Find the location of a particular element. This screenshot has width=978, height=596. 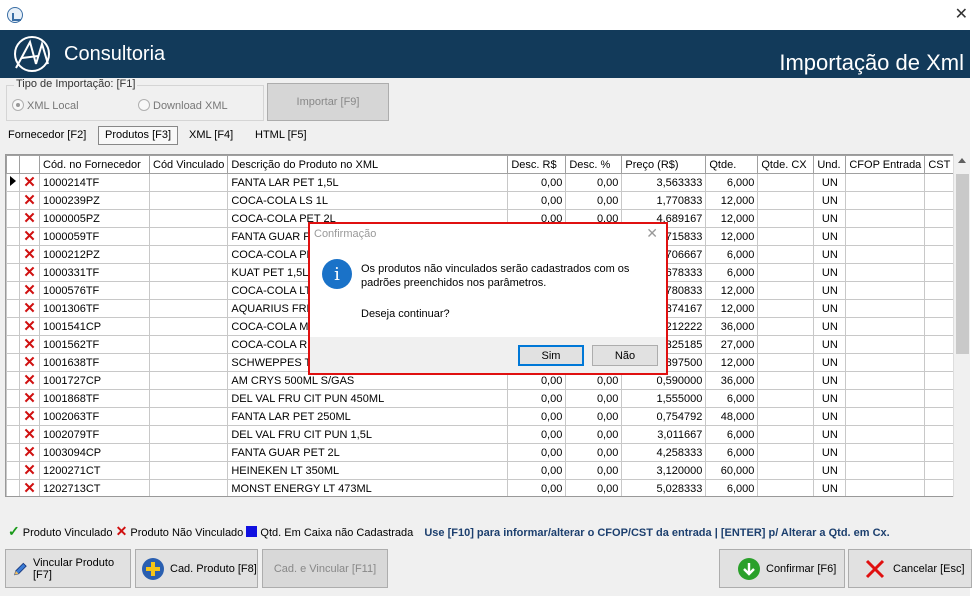

table-cell: FANTA LAR PET 1,5L is located at coordinates (368, 182).